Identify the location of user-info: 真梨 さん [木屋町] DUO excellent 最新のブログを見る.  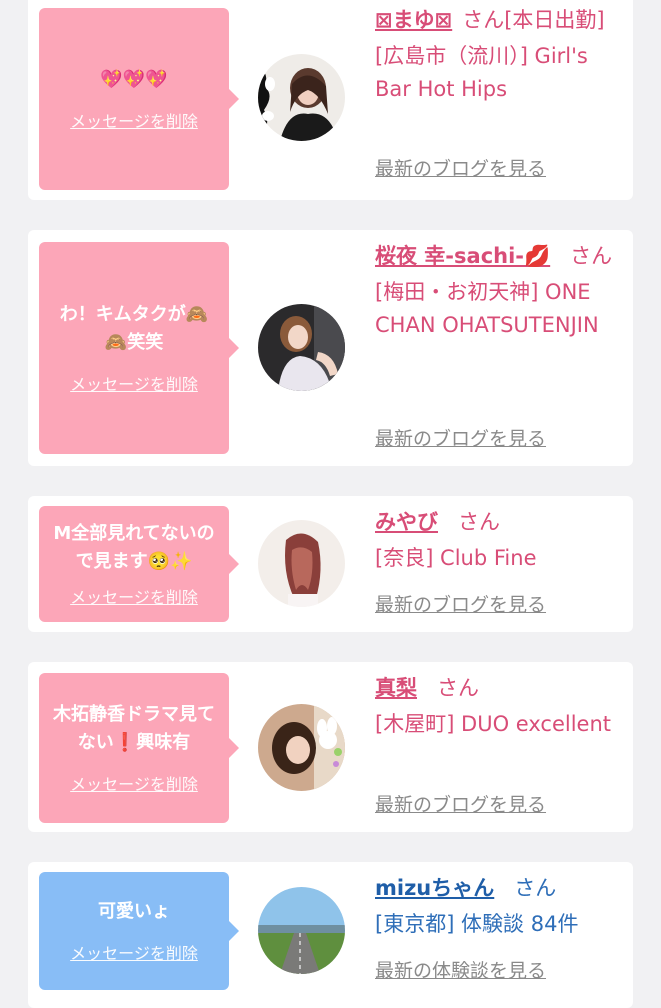
(500, 744).